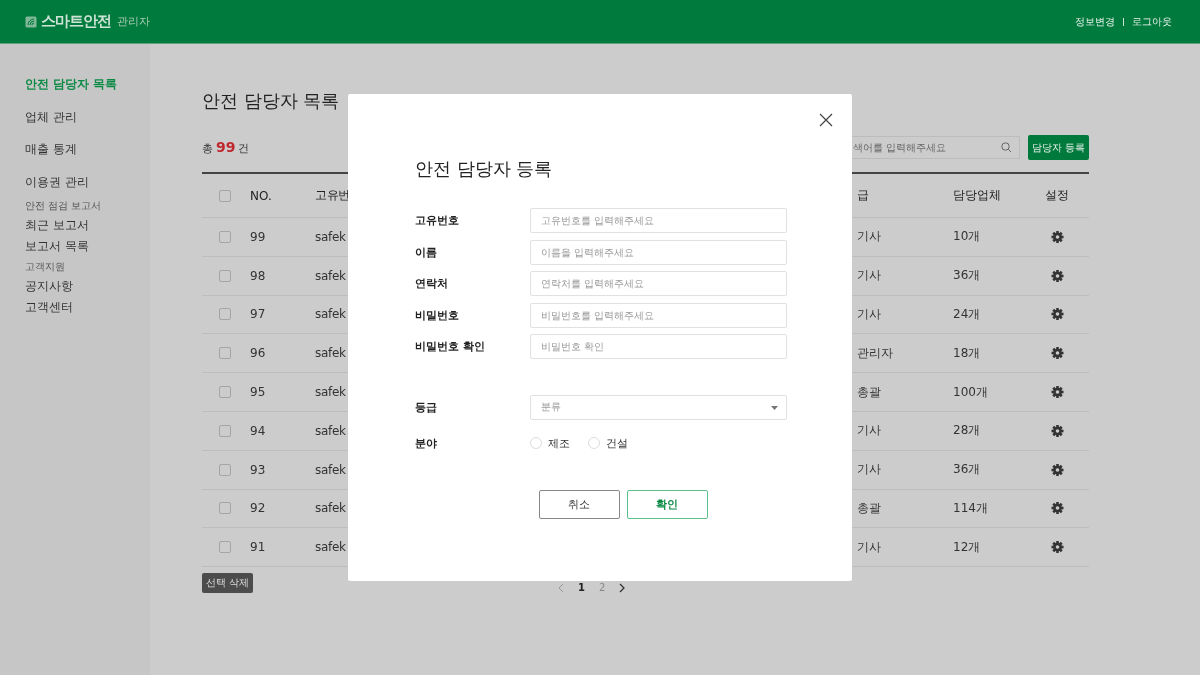 The height and width of the screenshot is (675, 1200). Describe the element at coordinates (967, 353) in the screenshot. I see `table-cell-text: 18개` at that location.